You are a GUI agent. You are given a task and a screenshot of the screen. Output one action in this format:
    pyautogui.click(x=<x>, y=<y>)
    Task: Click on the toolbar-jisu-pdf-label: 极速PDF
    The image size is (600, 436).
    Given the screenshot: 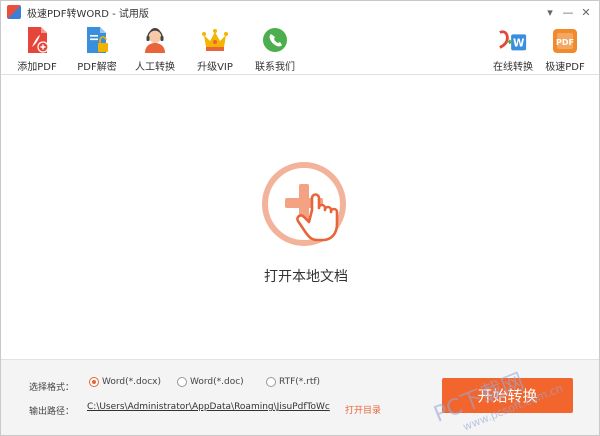 What is the action you would take?
    pyautogui.click(x=565, y=67)
    